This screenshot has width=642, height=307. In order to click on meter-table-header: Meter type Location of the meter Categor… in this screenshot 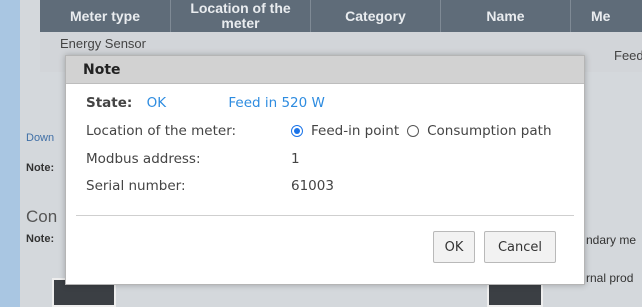, I will do `click(341, 16)`.